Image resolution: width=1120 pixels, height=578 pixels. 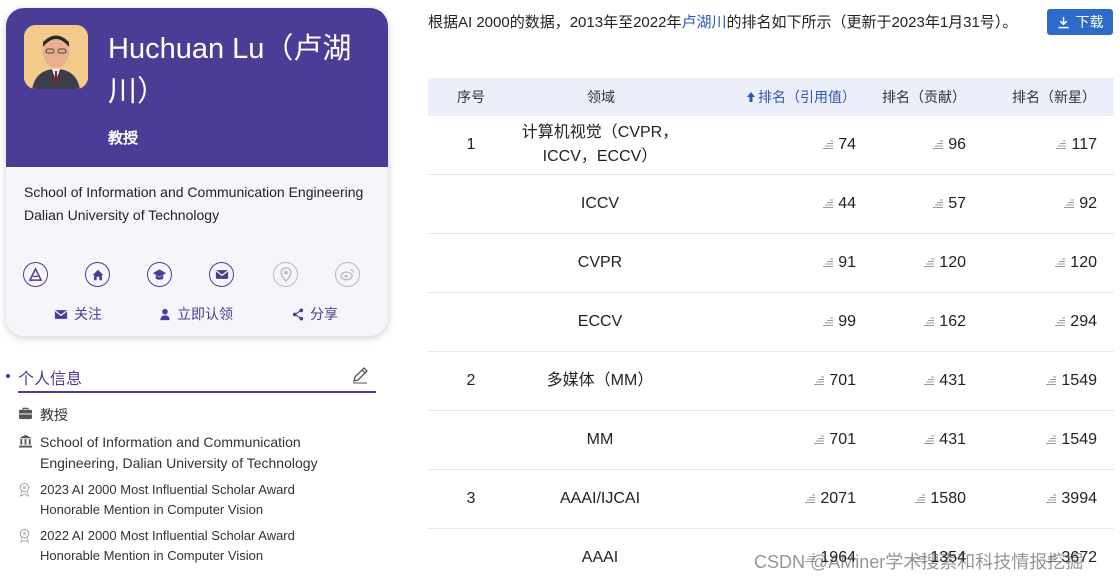 I want to click on row-field: ECCV, so click(x=600, y=321).